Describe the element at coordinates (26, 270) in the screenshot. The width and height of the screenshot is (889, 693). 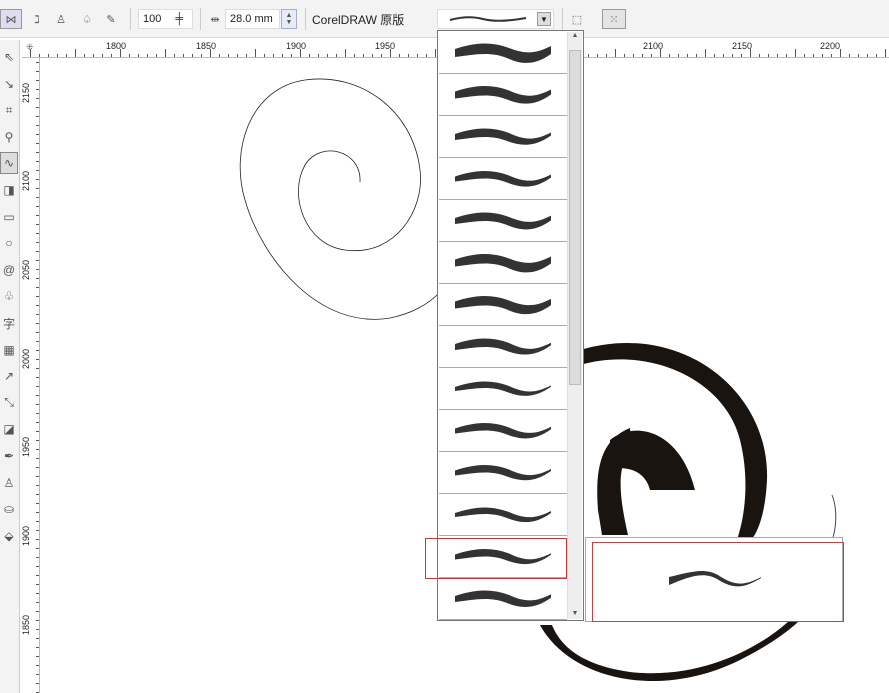
I see `ruler-label: 2050` at that location.